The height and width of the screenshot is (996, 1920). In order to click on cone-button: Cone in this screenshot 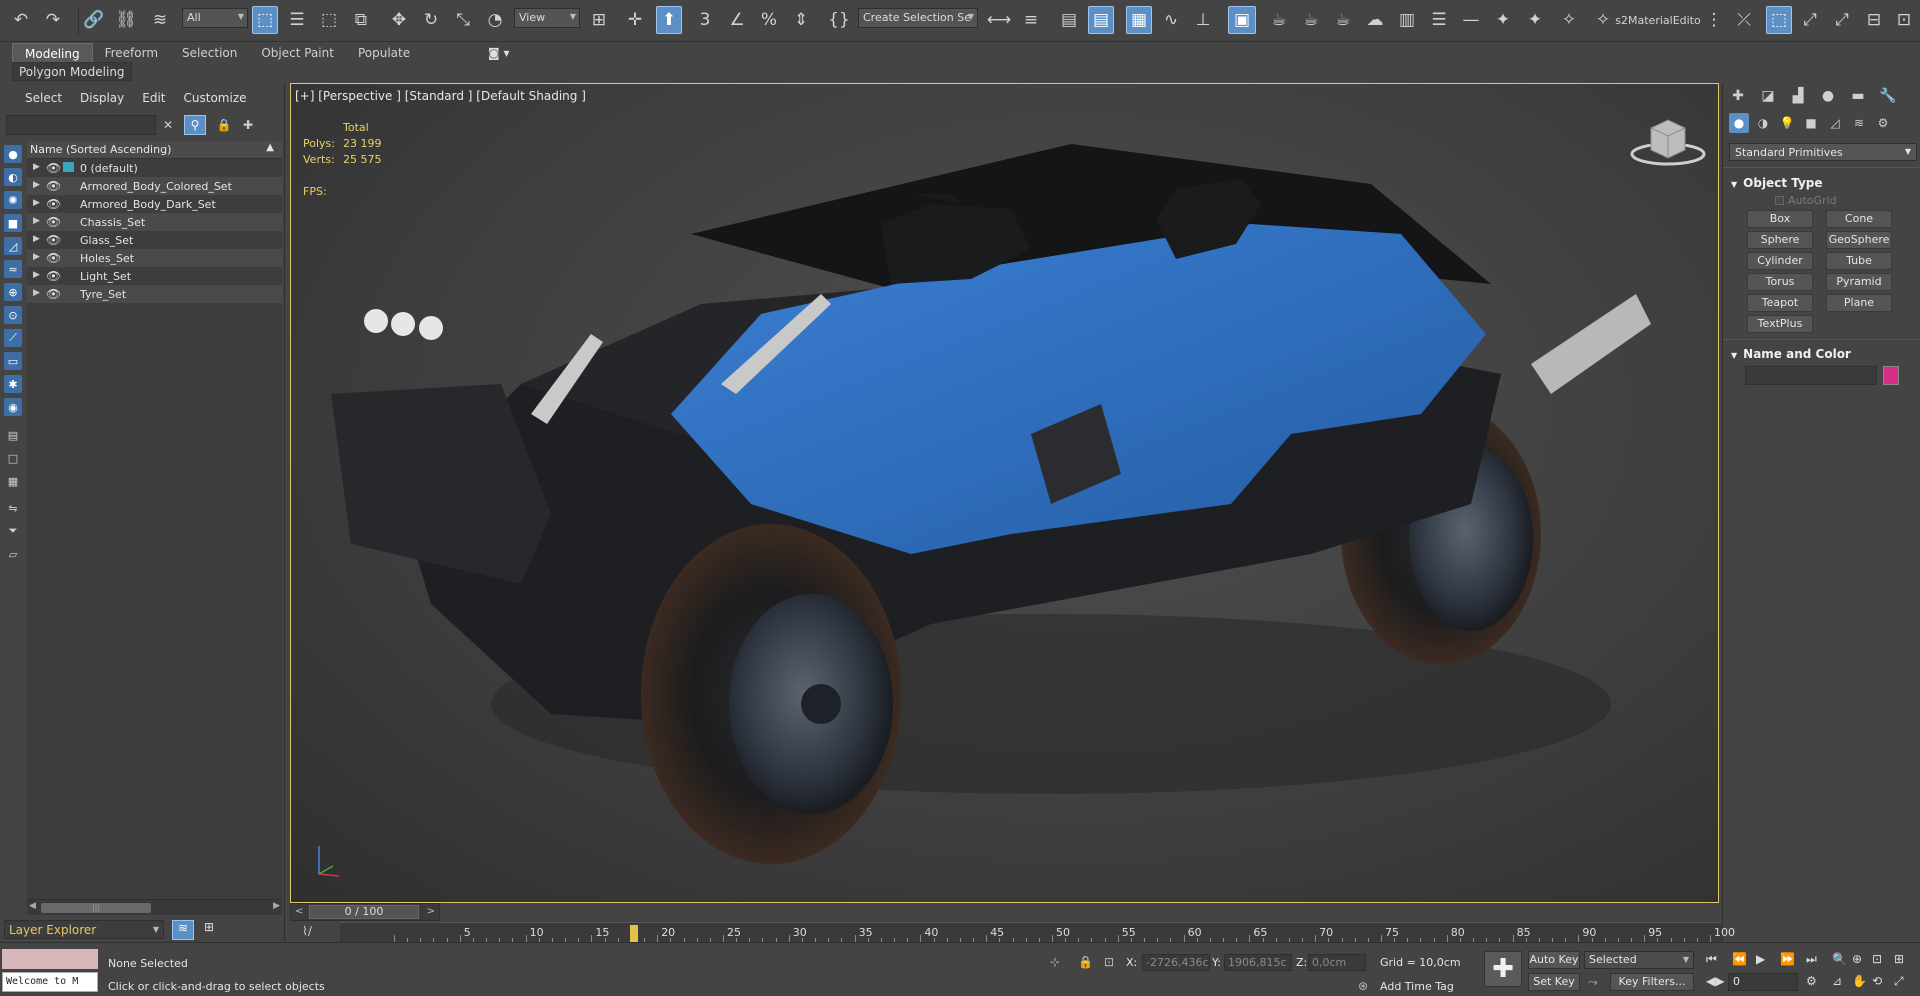, I will do `click(1859, 219)`.